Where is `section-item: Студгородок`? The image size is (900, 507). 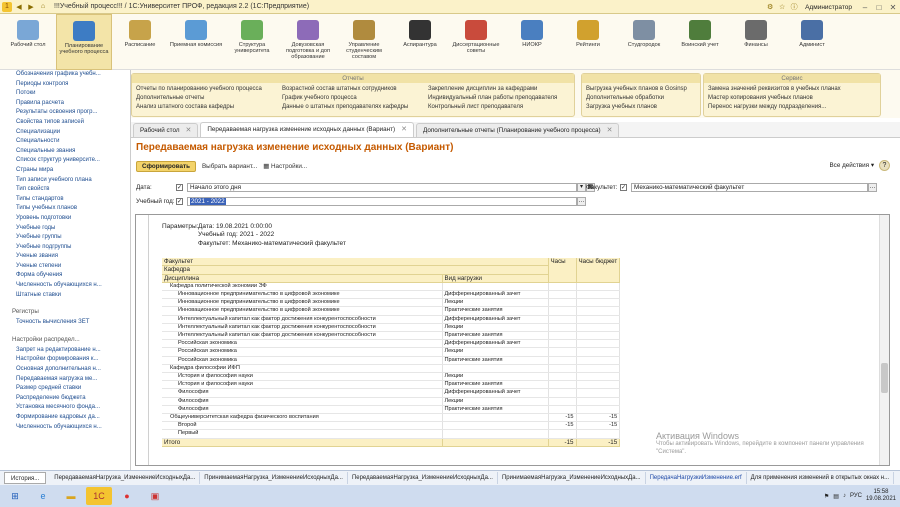
section-item: Студгородок is located at coordinates (644, 42).